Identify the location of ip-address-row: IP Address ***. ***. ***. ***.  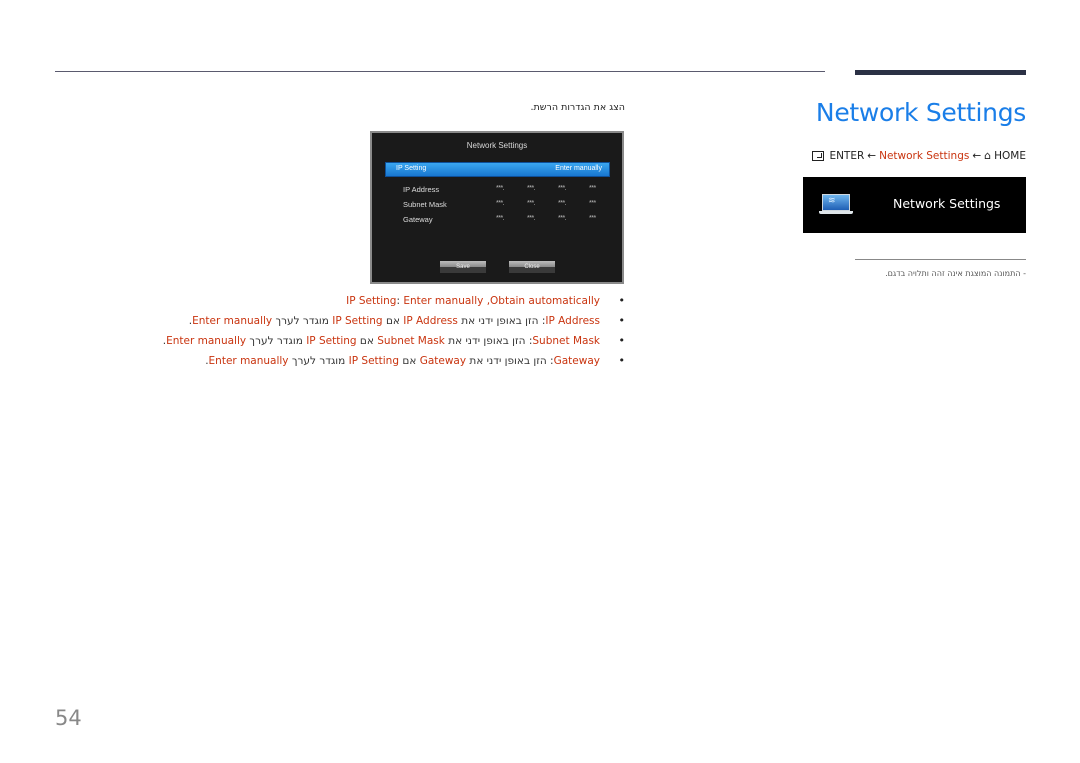
(508, 189).